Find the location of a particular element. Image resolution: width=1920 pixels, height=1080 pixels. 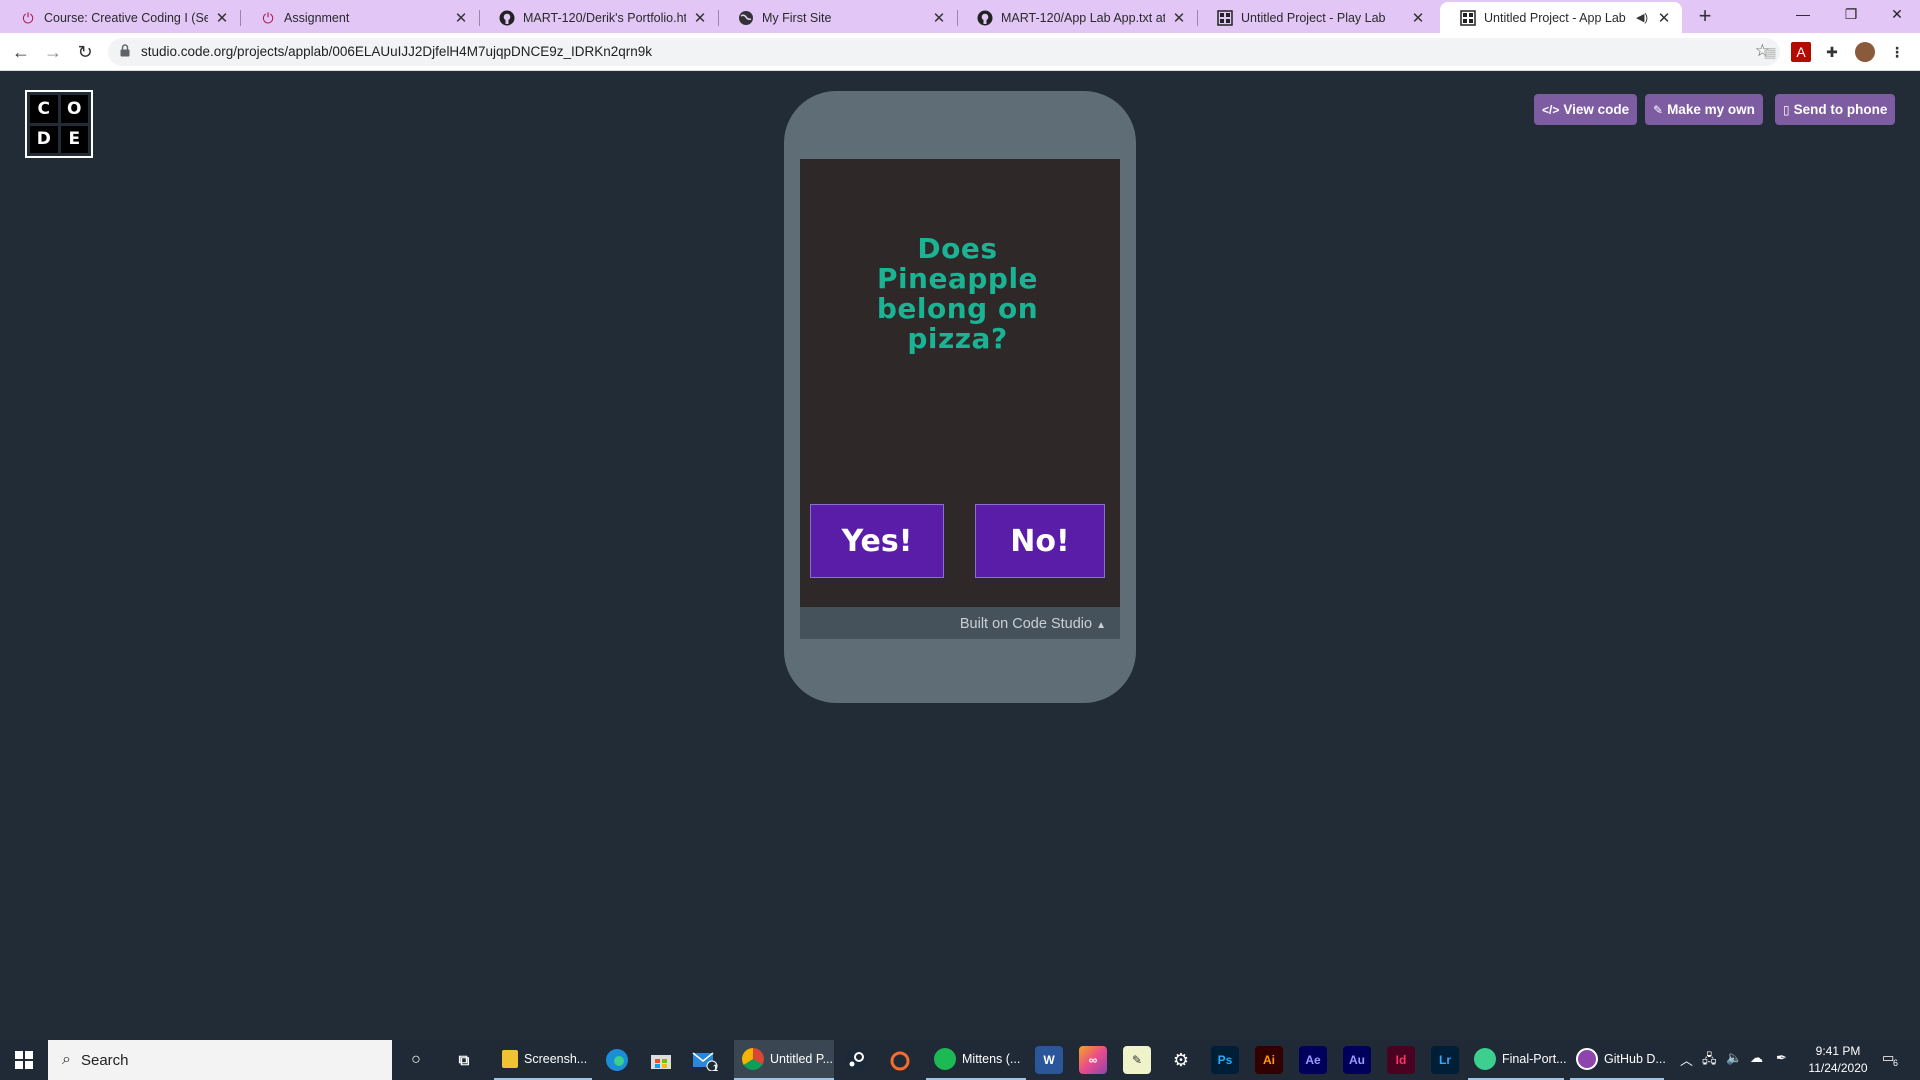

profile-avatar is located at coordinates (1865, 52).